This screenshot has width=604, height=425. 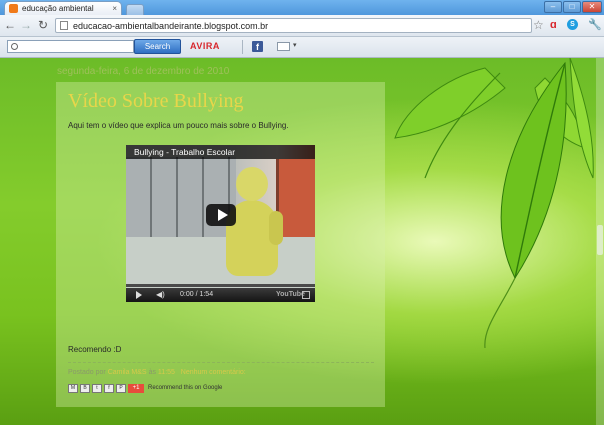 What do you see at coordinates (185, 388) in the screenshot?
I see `recommend-text: Recommend this on Google` at bounding box center [185, 388].